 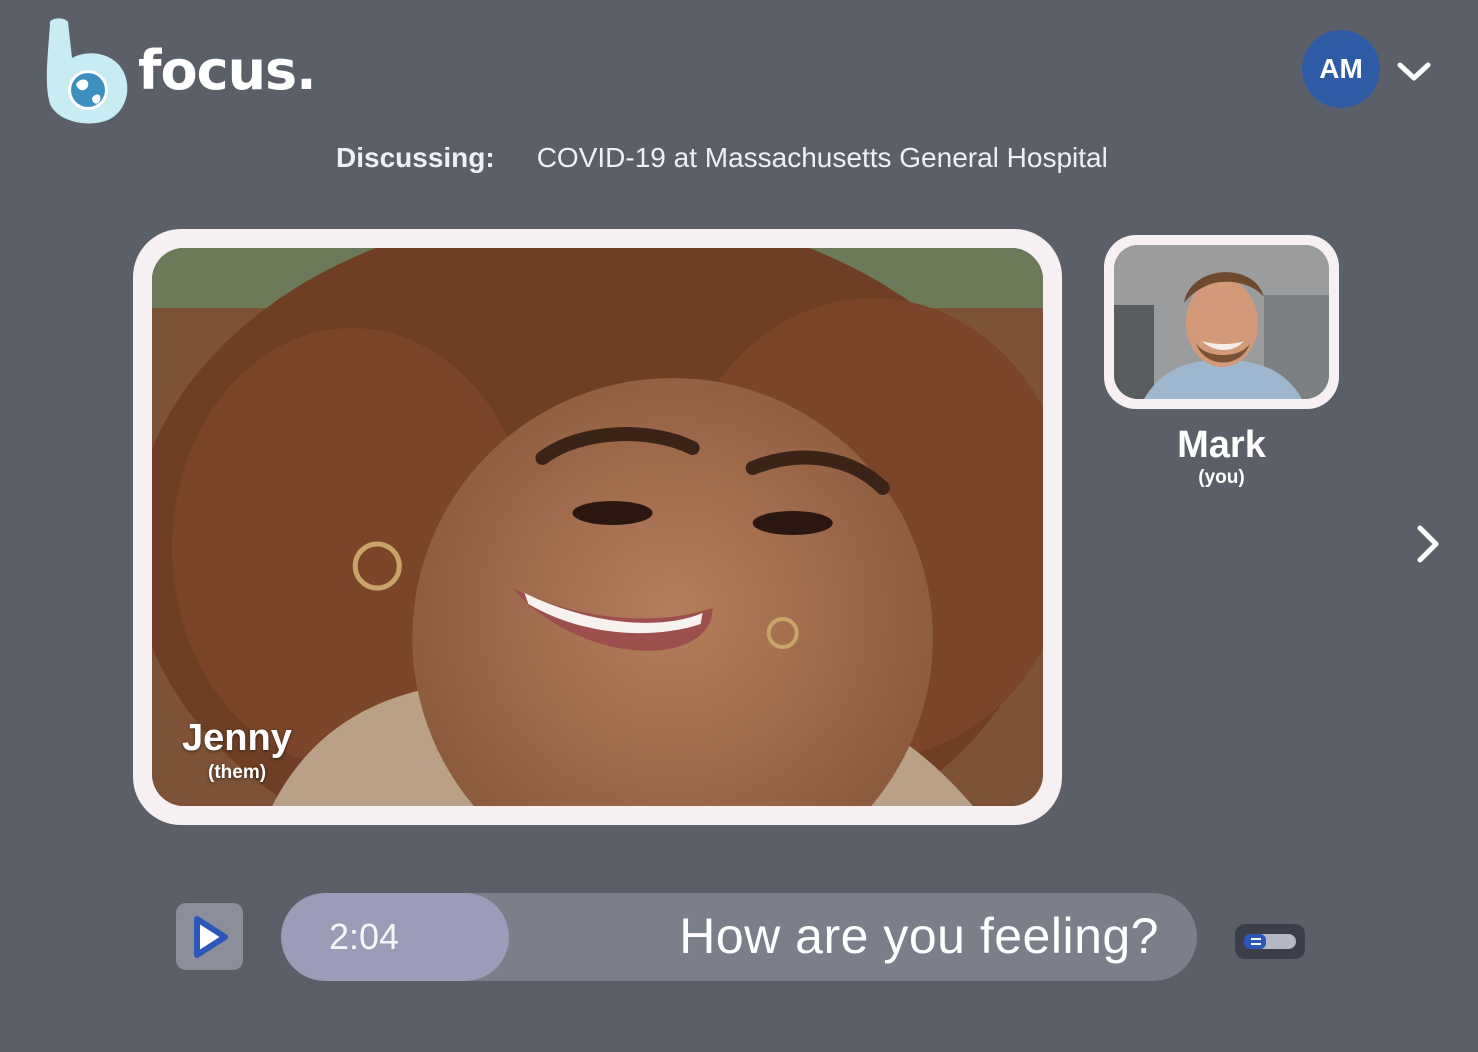 I want to click on toggle-lines, so click(x=1256, y=941).